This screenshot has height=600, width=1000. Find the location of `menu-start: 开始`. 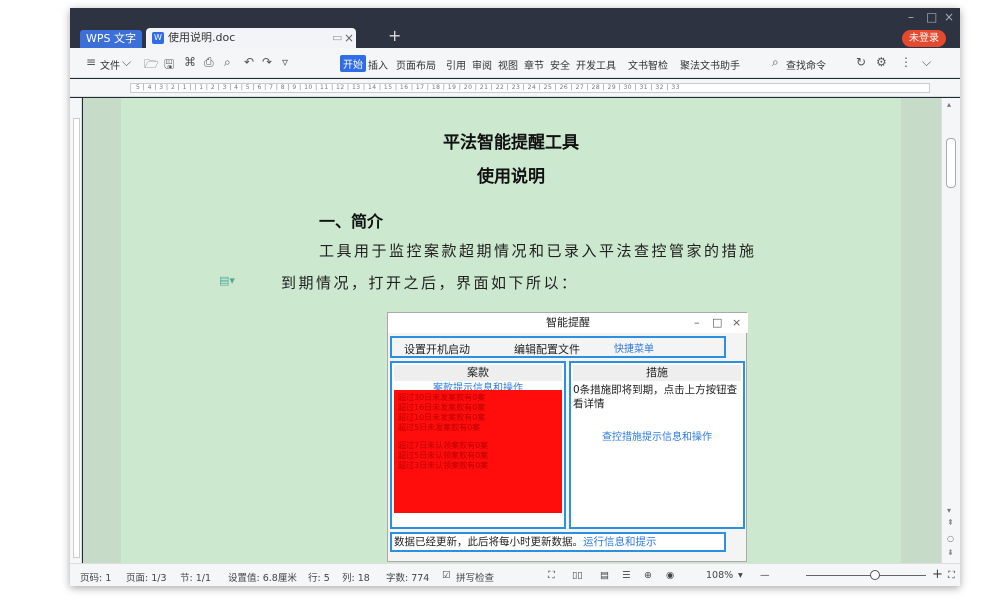

menu-start: 开始 is located at coordinates (353, 63).